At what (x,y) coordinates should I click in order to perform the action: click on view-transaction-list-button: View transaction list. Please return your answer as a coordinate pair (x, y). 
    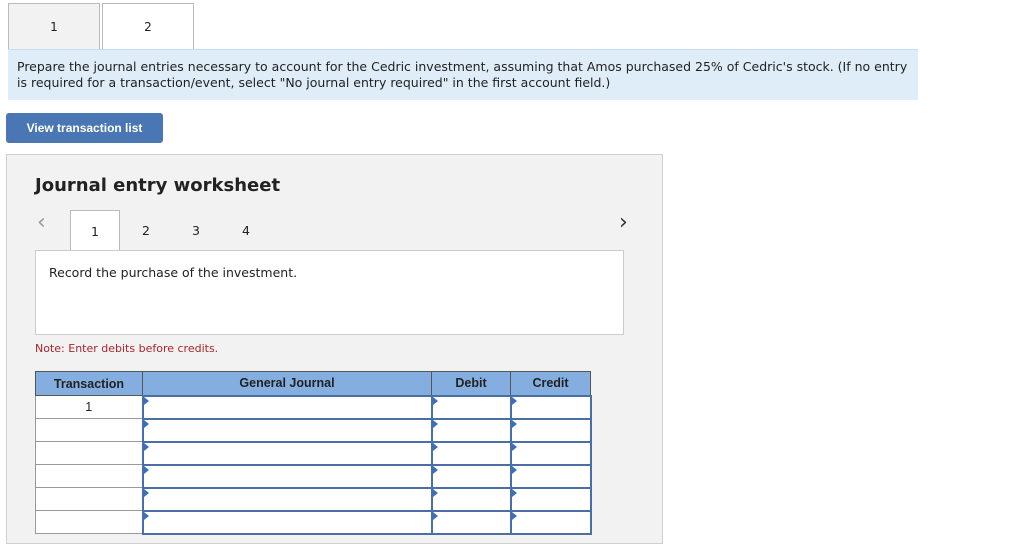
    Looking at the image, I should click on (84, 128).